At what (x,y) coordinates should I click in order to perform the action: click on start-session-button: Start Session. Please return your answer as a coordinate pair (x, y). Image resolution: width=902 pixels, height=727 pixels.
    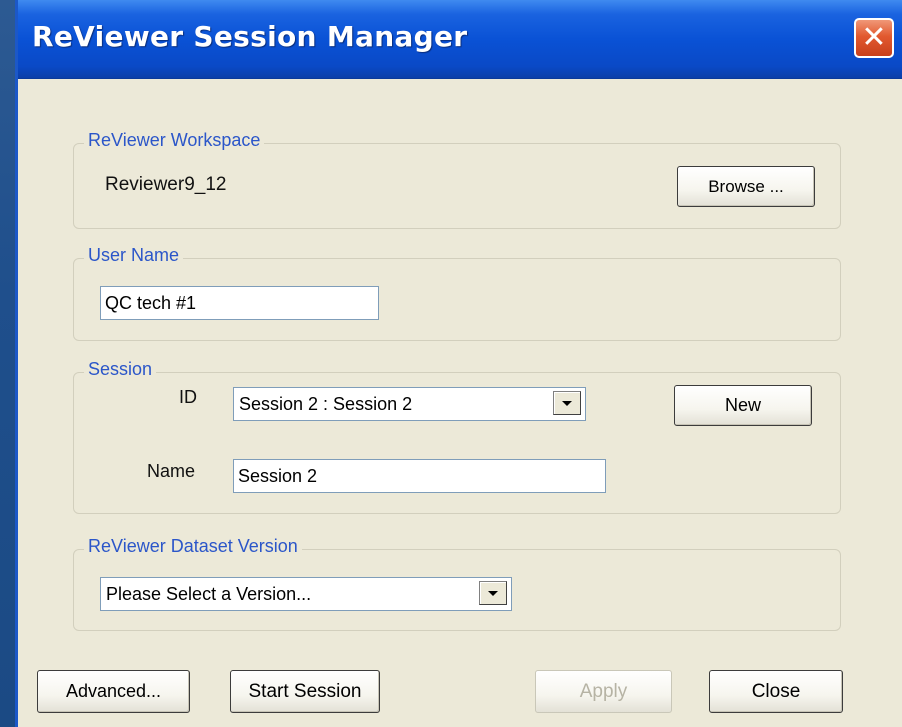
    Looking at the image, I should click on (305, 691).